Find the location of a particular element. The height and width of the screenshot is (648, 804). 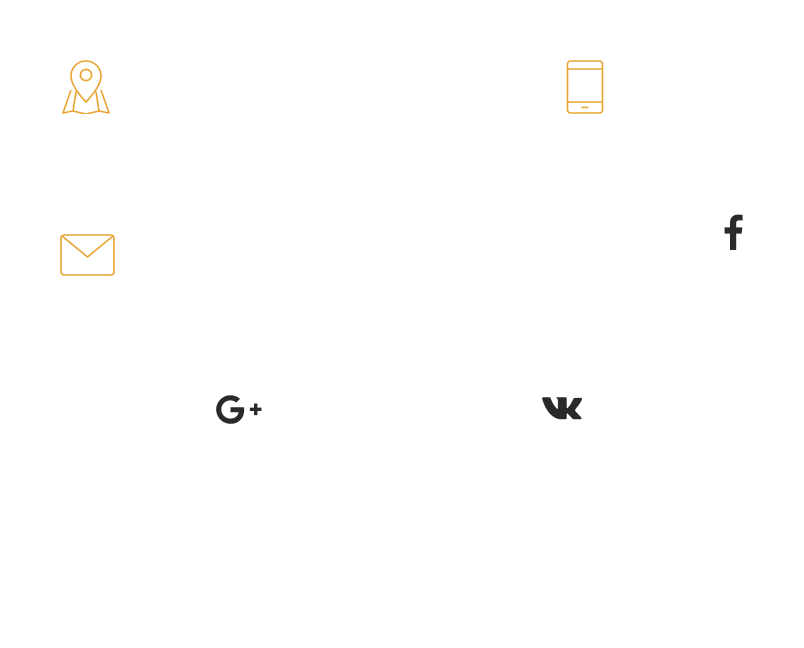

facebook-icon is located at coordinates (733, 232).